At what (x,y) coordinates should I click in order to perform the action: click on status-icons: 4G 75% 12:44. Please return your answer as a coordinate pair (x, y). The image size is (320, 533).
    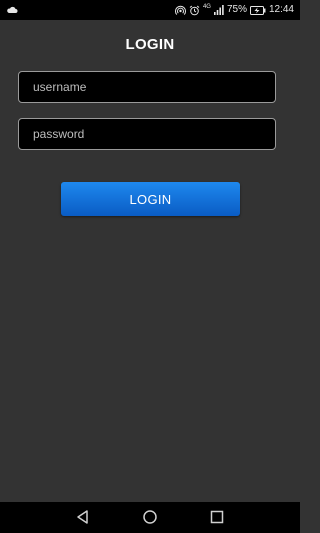
    Looking at the image, I should click on (234, 10).